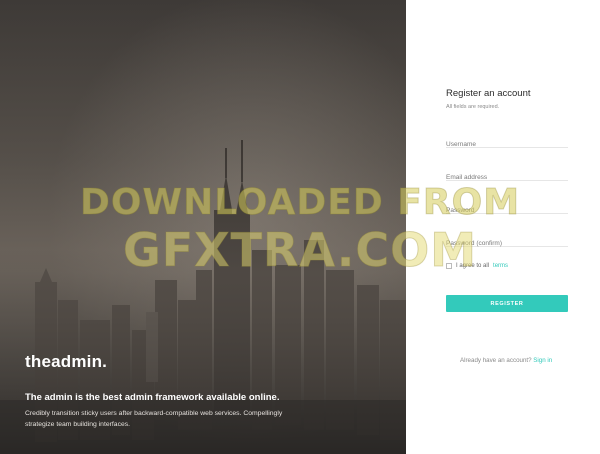 This screenshot has width=600, height=454. What do you see at coordinates (66, 361) in the screenshot?
I see `brand-logo: theadmin.` at bounding box center [66, 361].